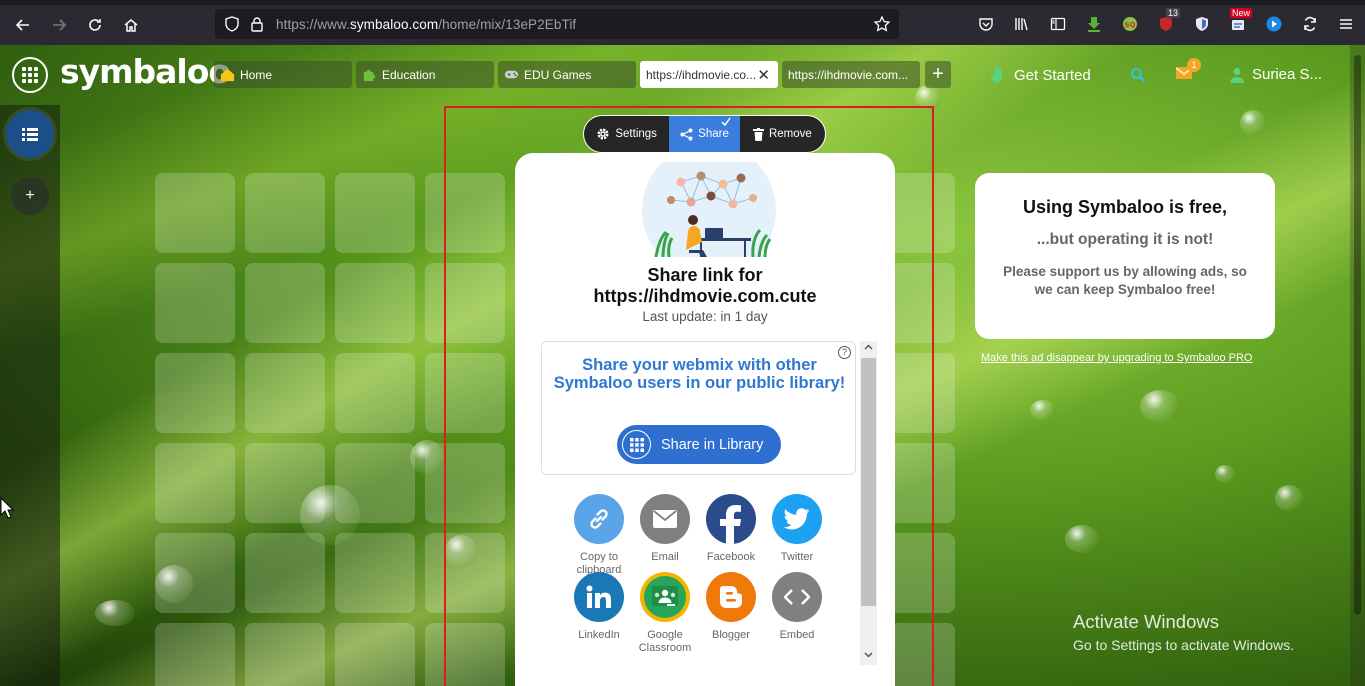 This screenshot has width=1365, height=686. Describe the element at coordinates (1166, 23) in the screenshot. I see `extension-counter-button: 13` at that location.